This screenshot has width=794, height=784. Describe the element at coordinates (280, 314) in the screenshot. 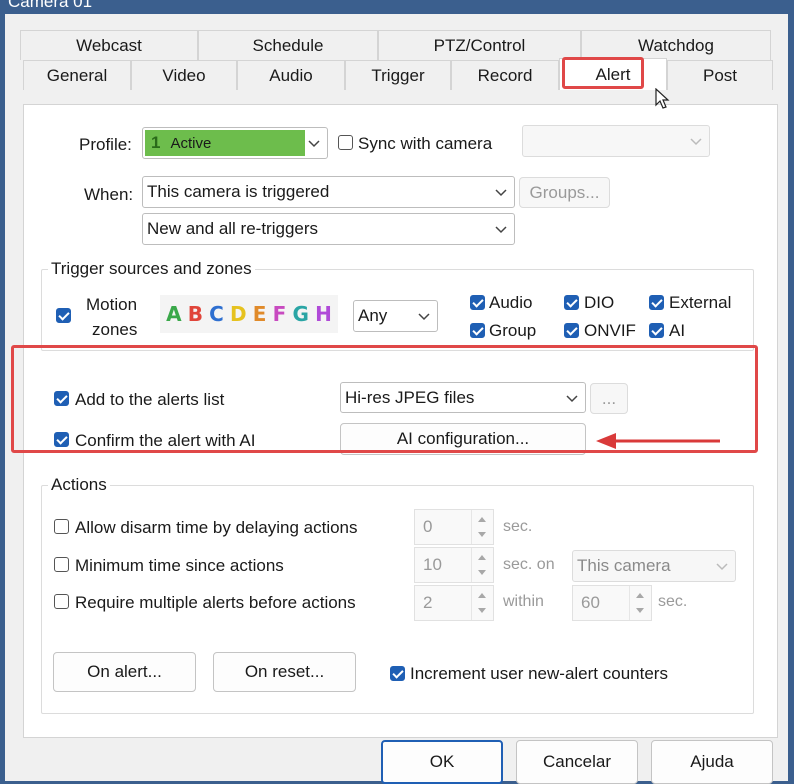

I see `zone-f: F` at that location.